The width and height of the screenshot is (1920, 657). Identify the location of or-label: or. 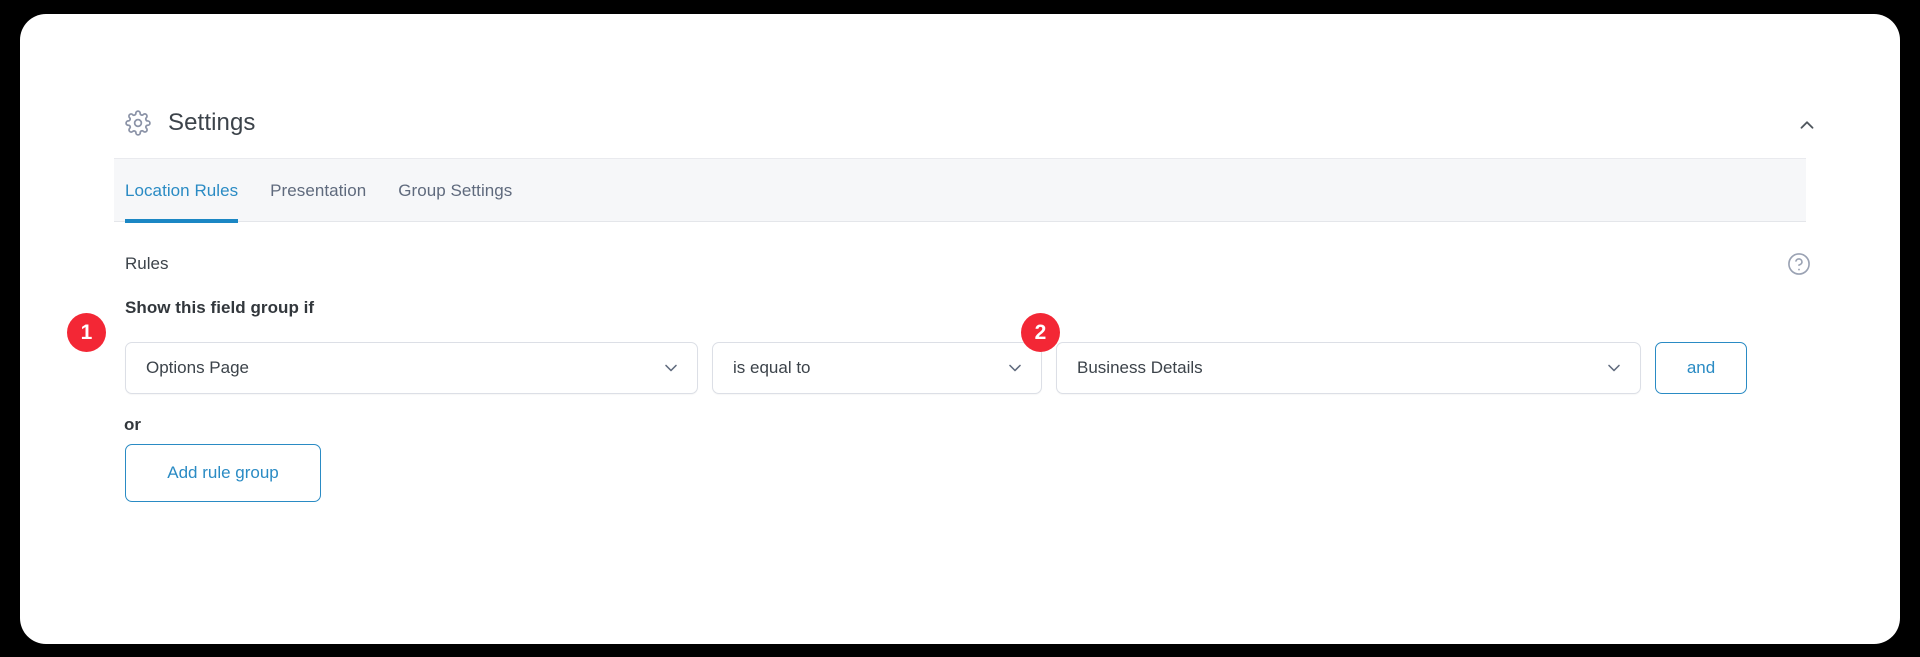
(132, 424).